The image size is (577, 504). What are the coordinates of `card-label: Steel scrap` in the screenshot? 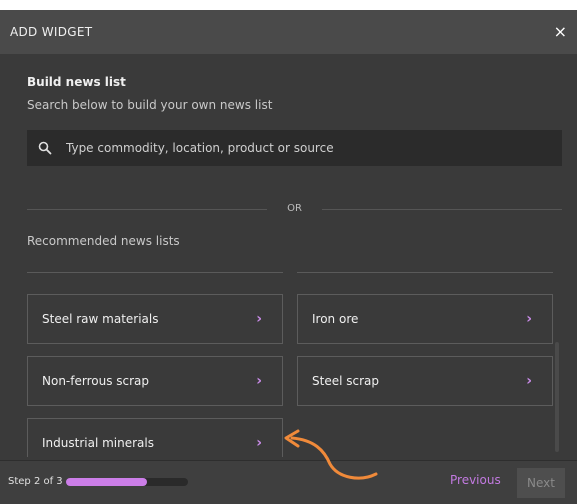 It's located at (345, 381).